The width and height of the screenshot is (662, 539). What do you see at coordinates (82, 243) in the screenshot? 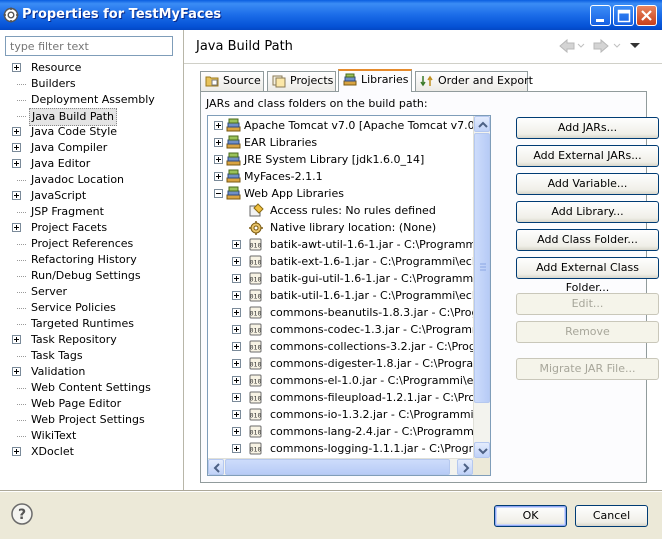
I see `tree-item-label: Project References` at bounding box center [82, 243].